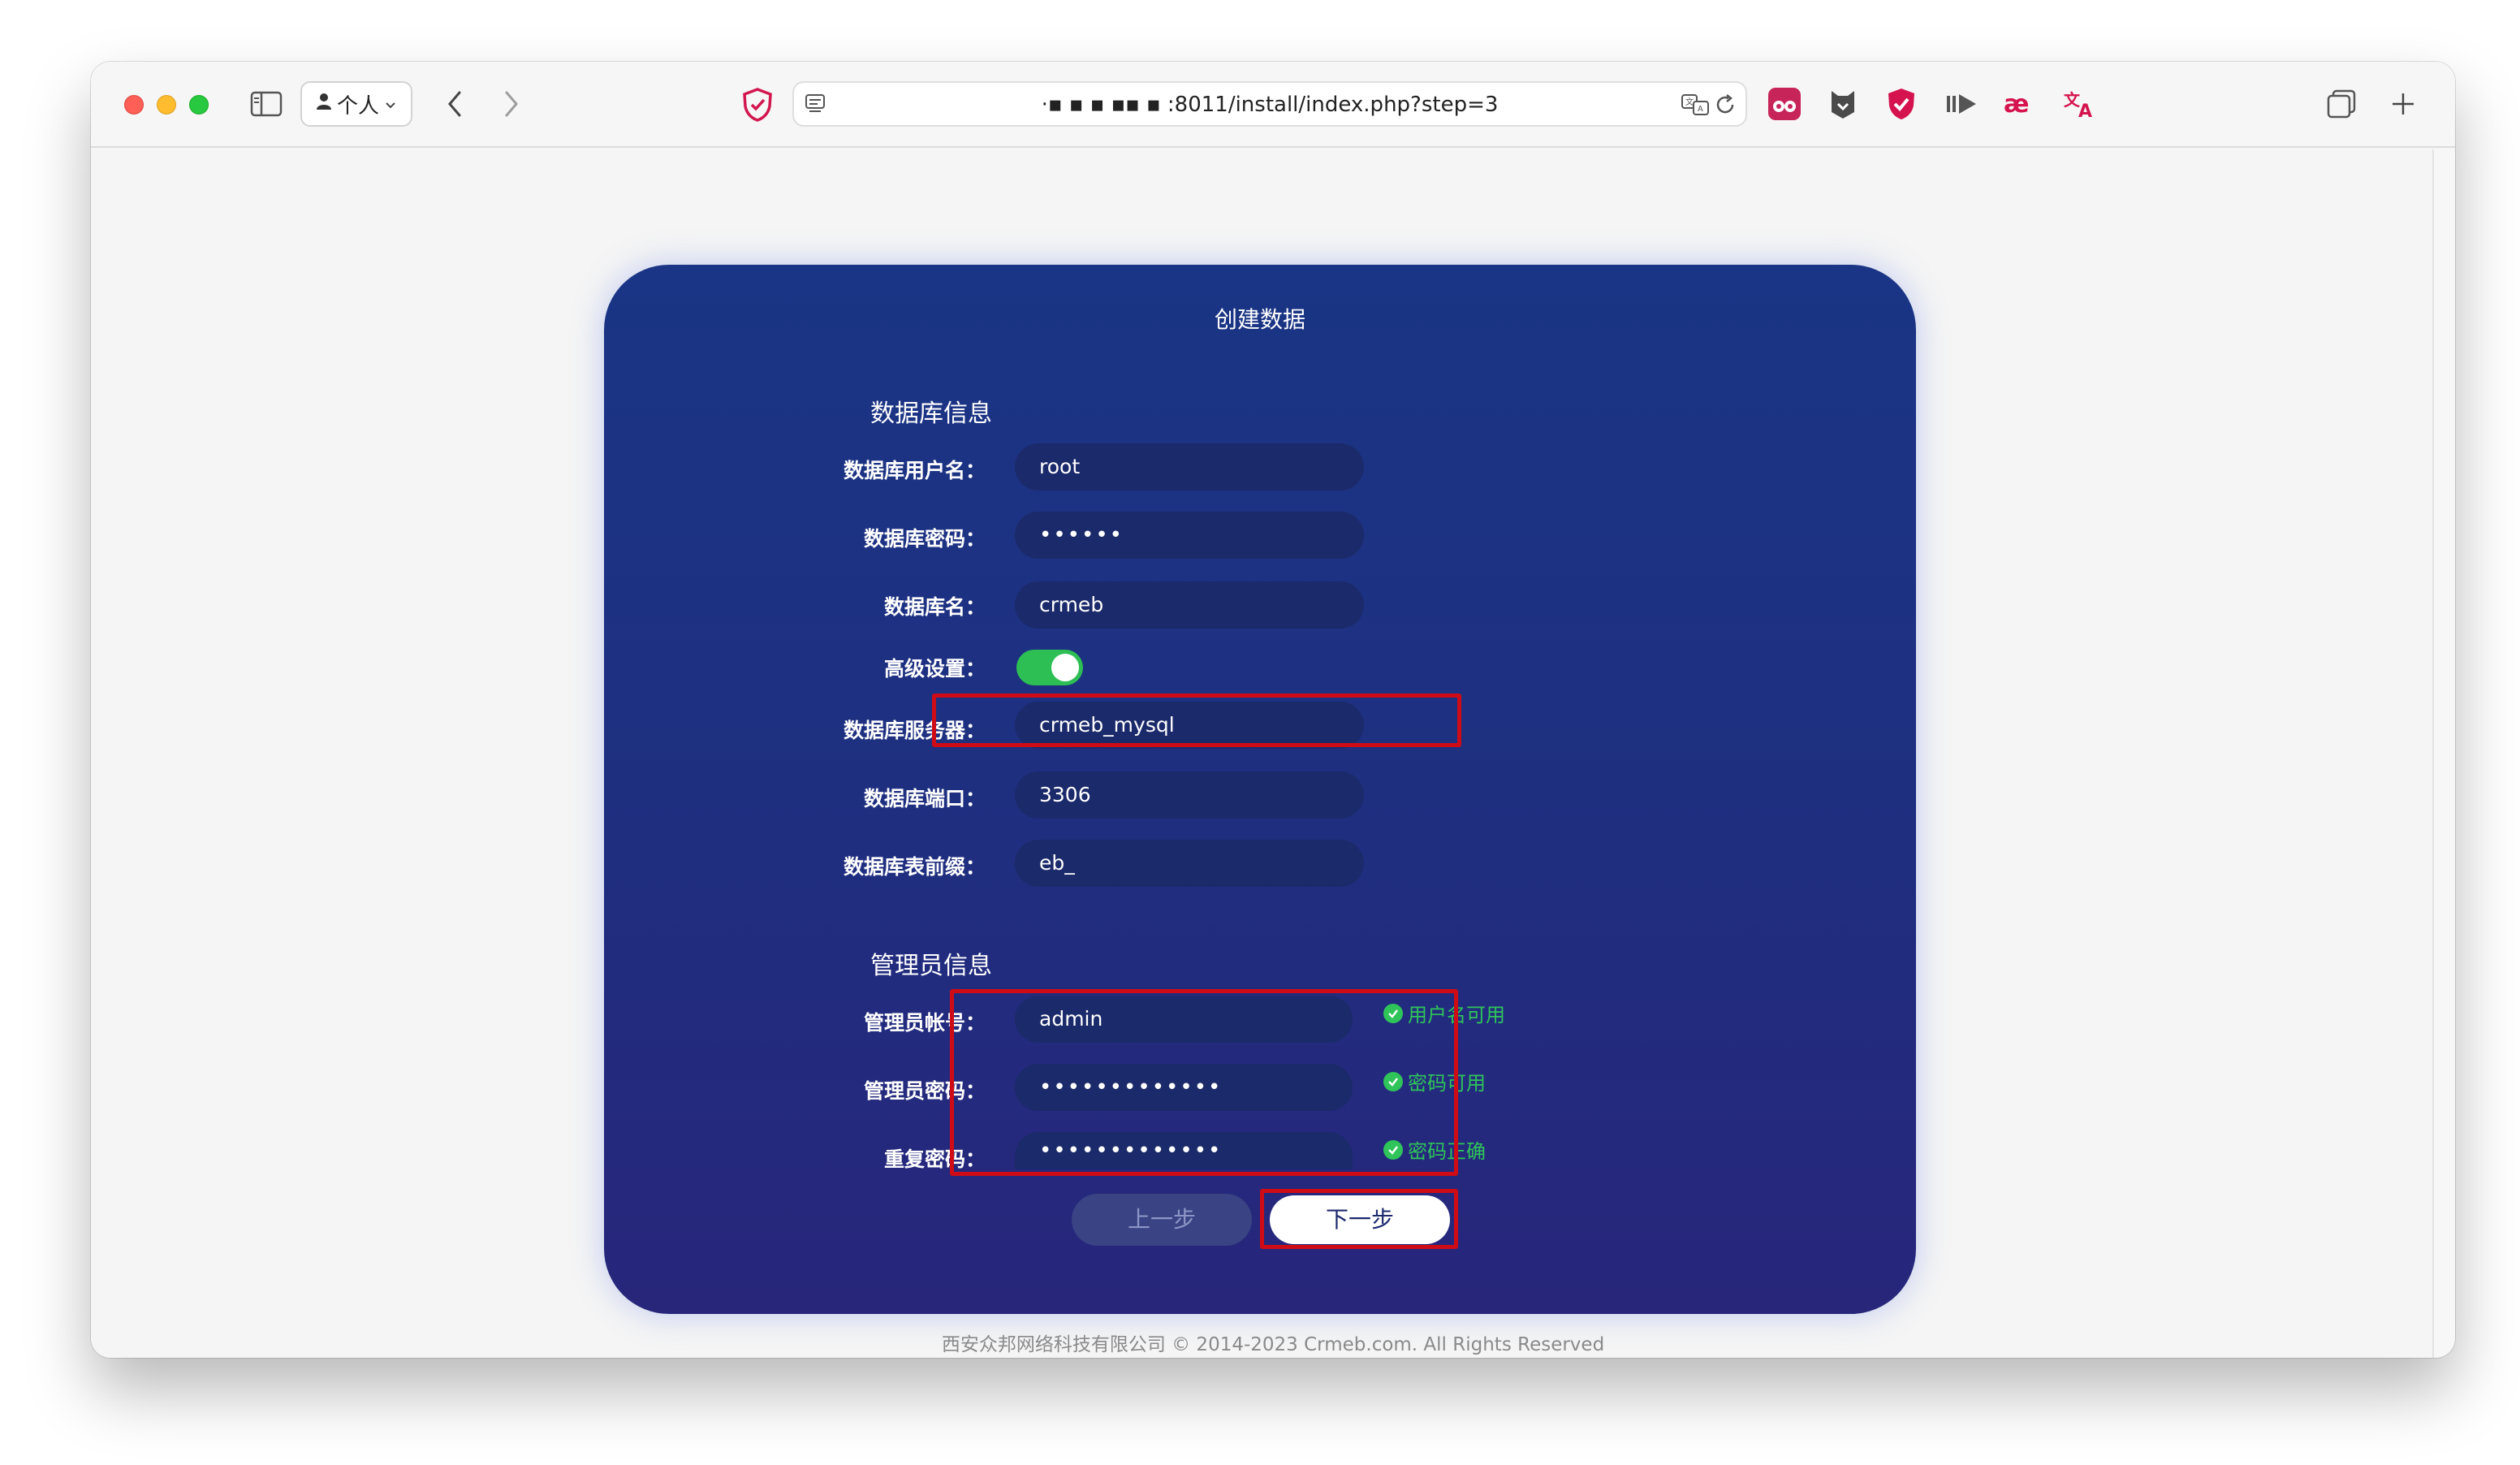 The height and width of the screenshot is (1465, 2520). I want to click on extension-tampermonkey-icon, so click(1785, 104).